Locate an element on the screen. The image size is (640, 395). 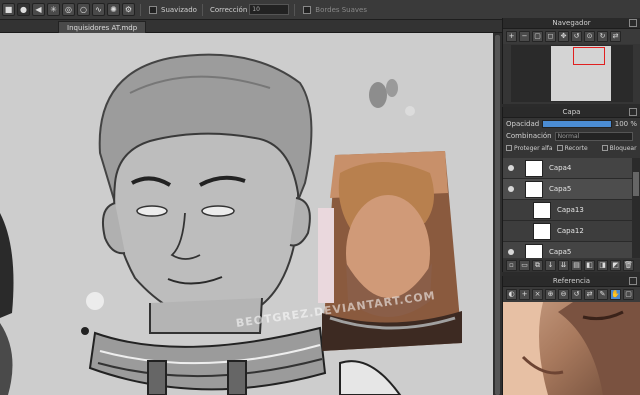
close-reference-icon: × is located at coordinates (537, 294).